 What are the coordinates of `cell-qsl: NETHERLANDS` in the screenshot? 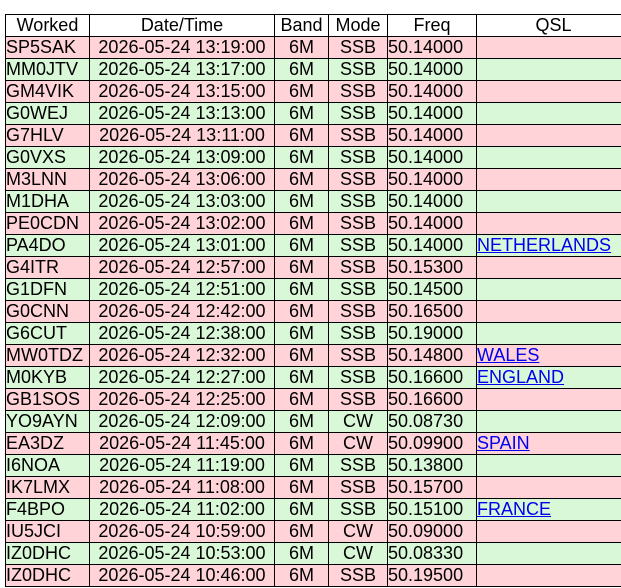 It's located at (548, 245).